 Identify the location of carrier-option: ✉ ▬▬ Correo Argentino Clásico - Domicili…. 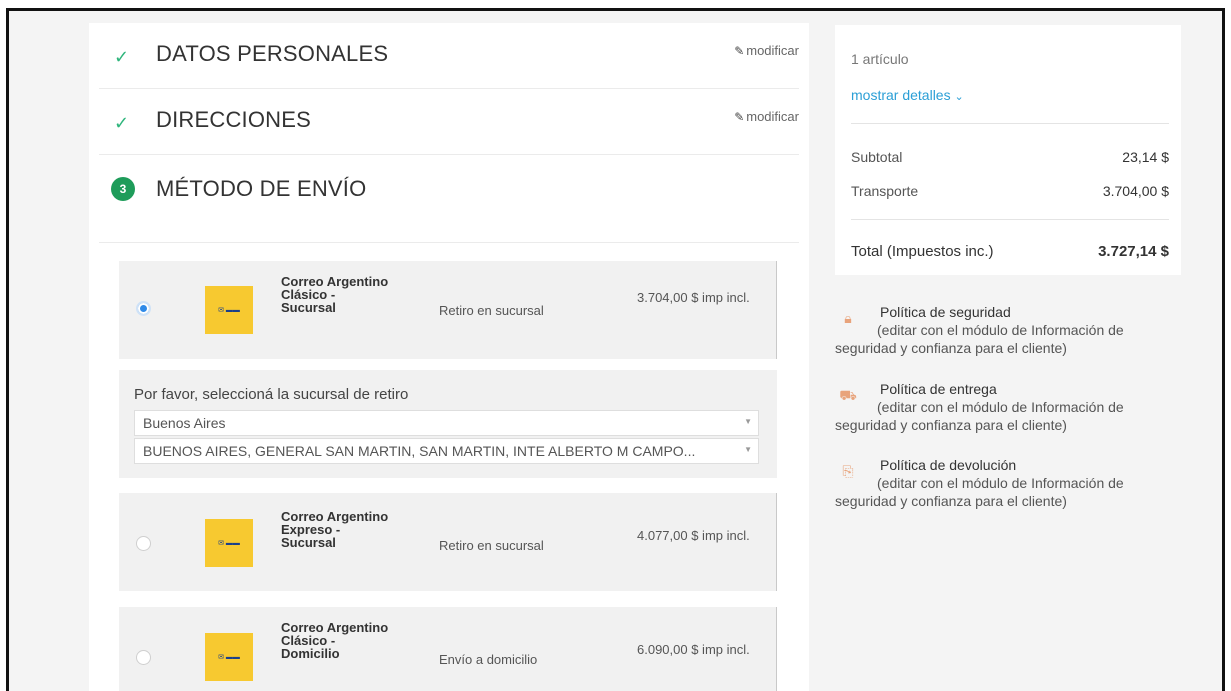
(448, 649).